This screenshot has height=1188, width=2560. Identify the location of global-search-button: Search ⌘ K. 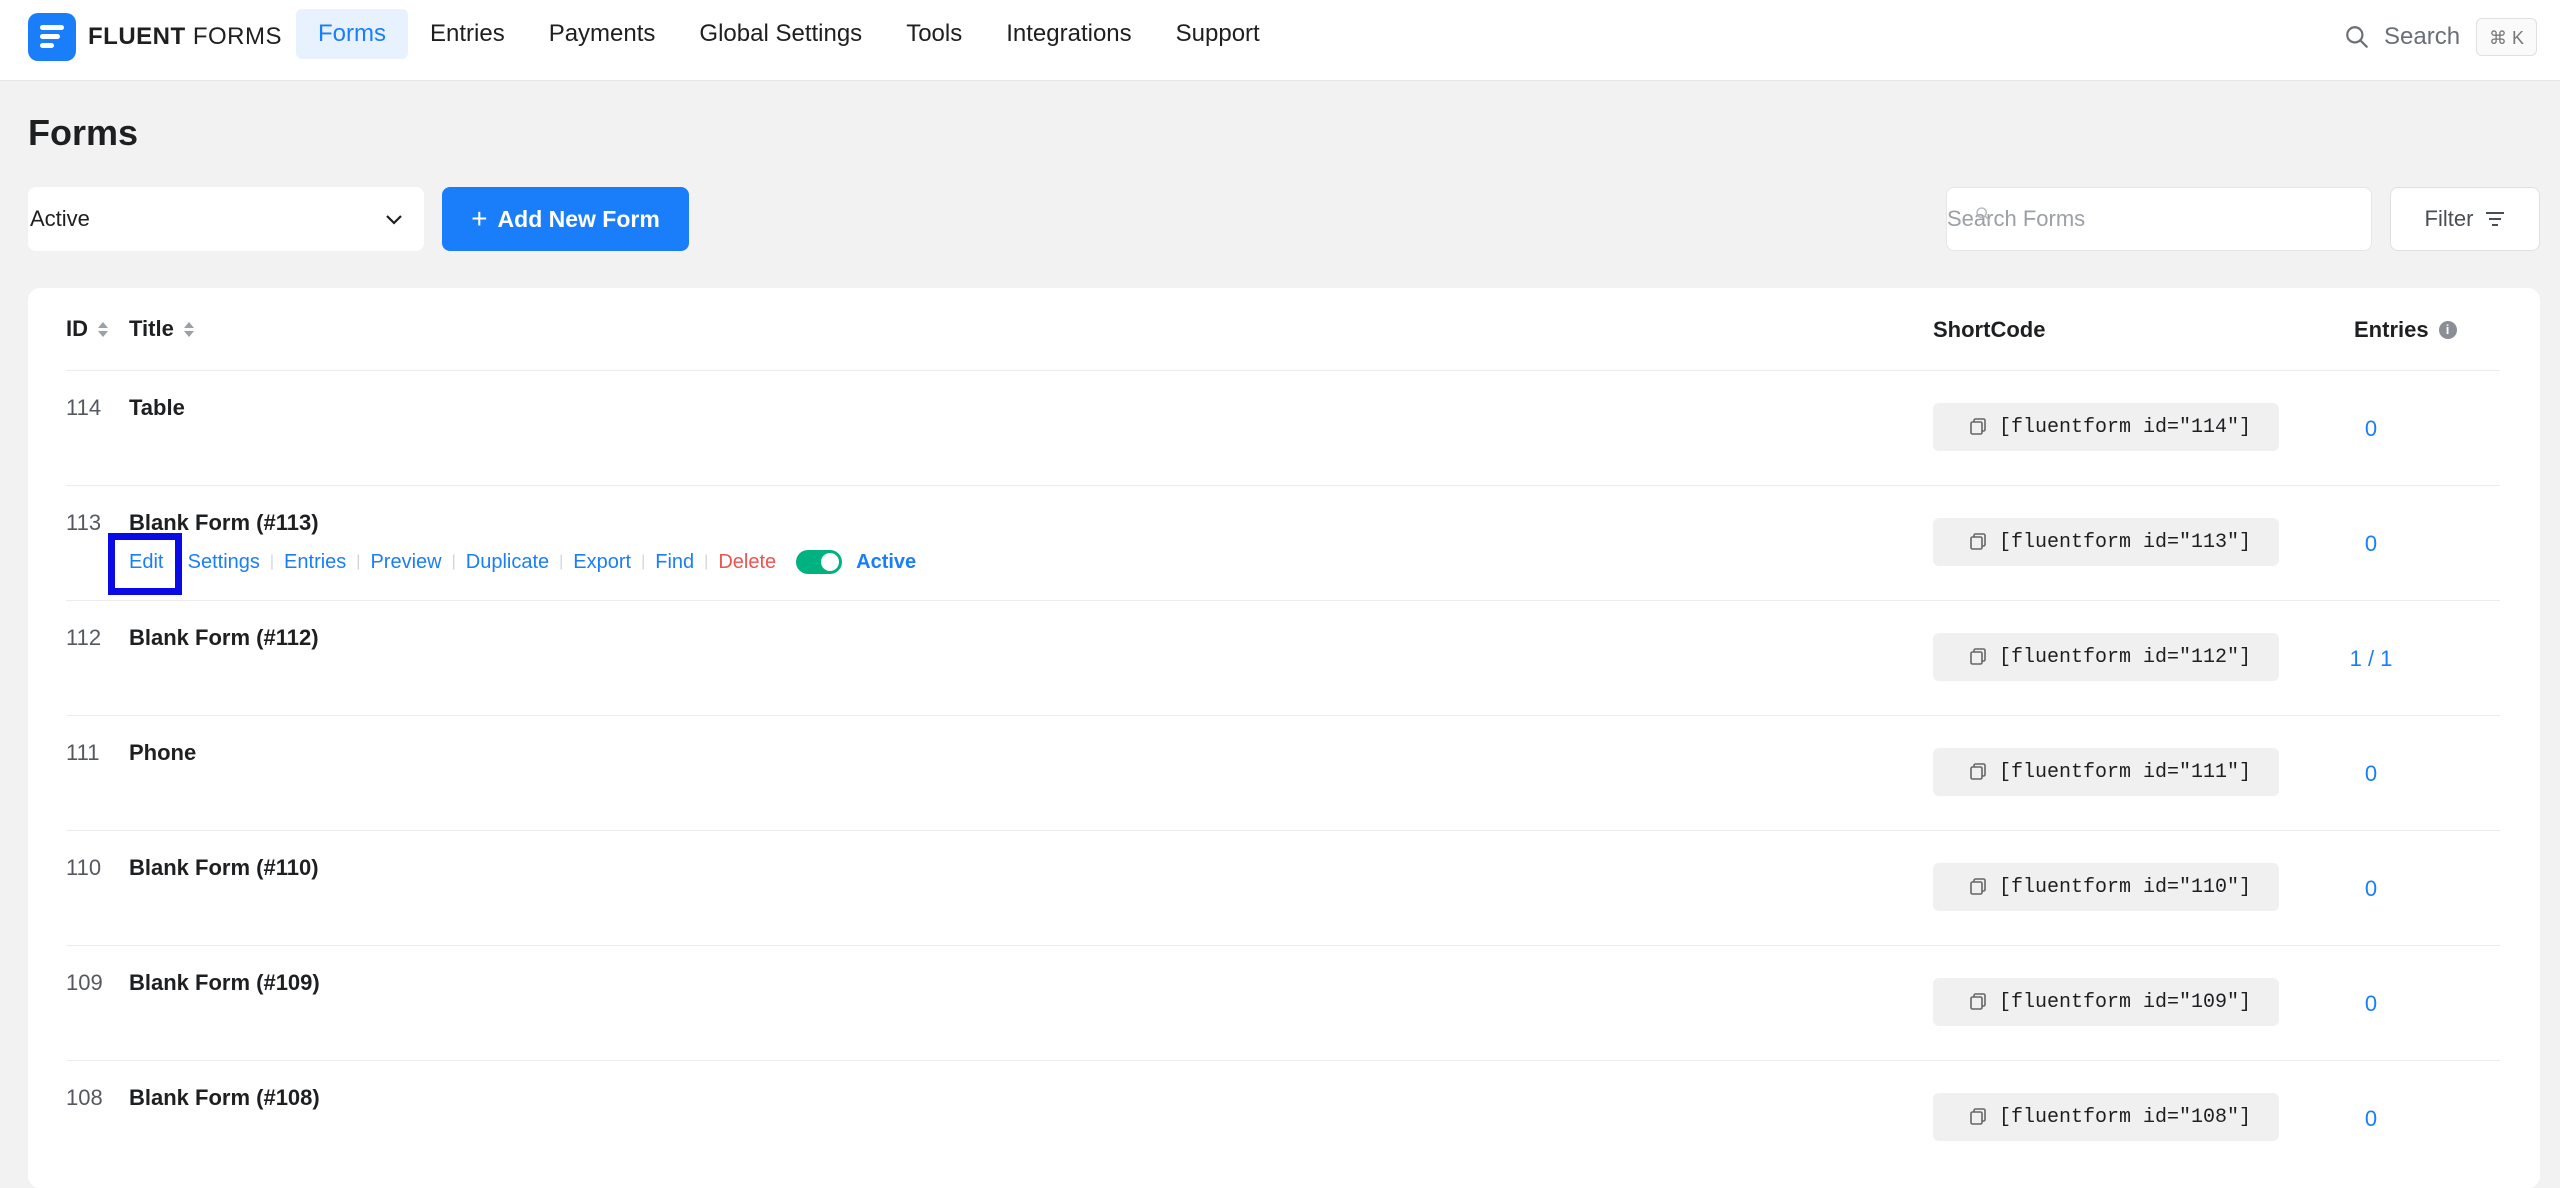
(2441, 37).